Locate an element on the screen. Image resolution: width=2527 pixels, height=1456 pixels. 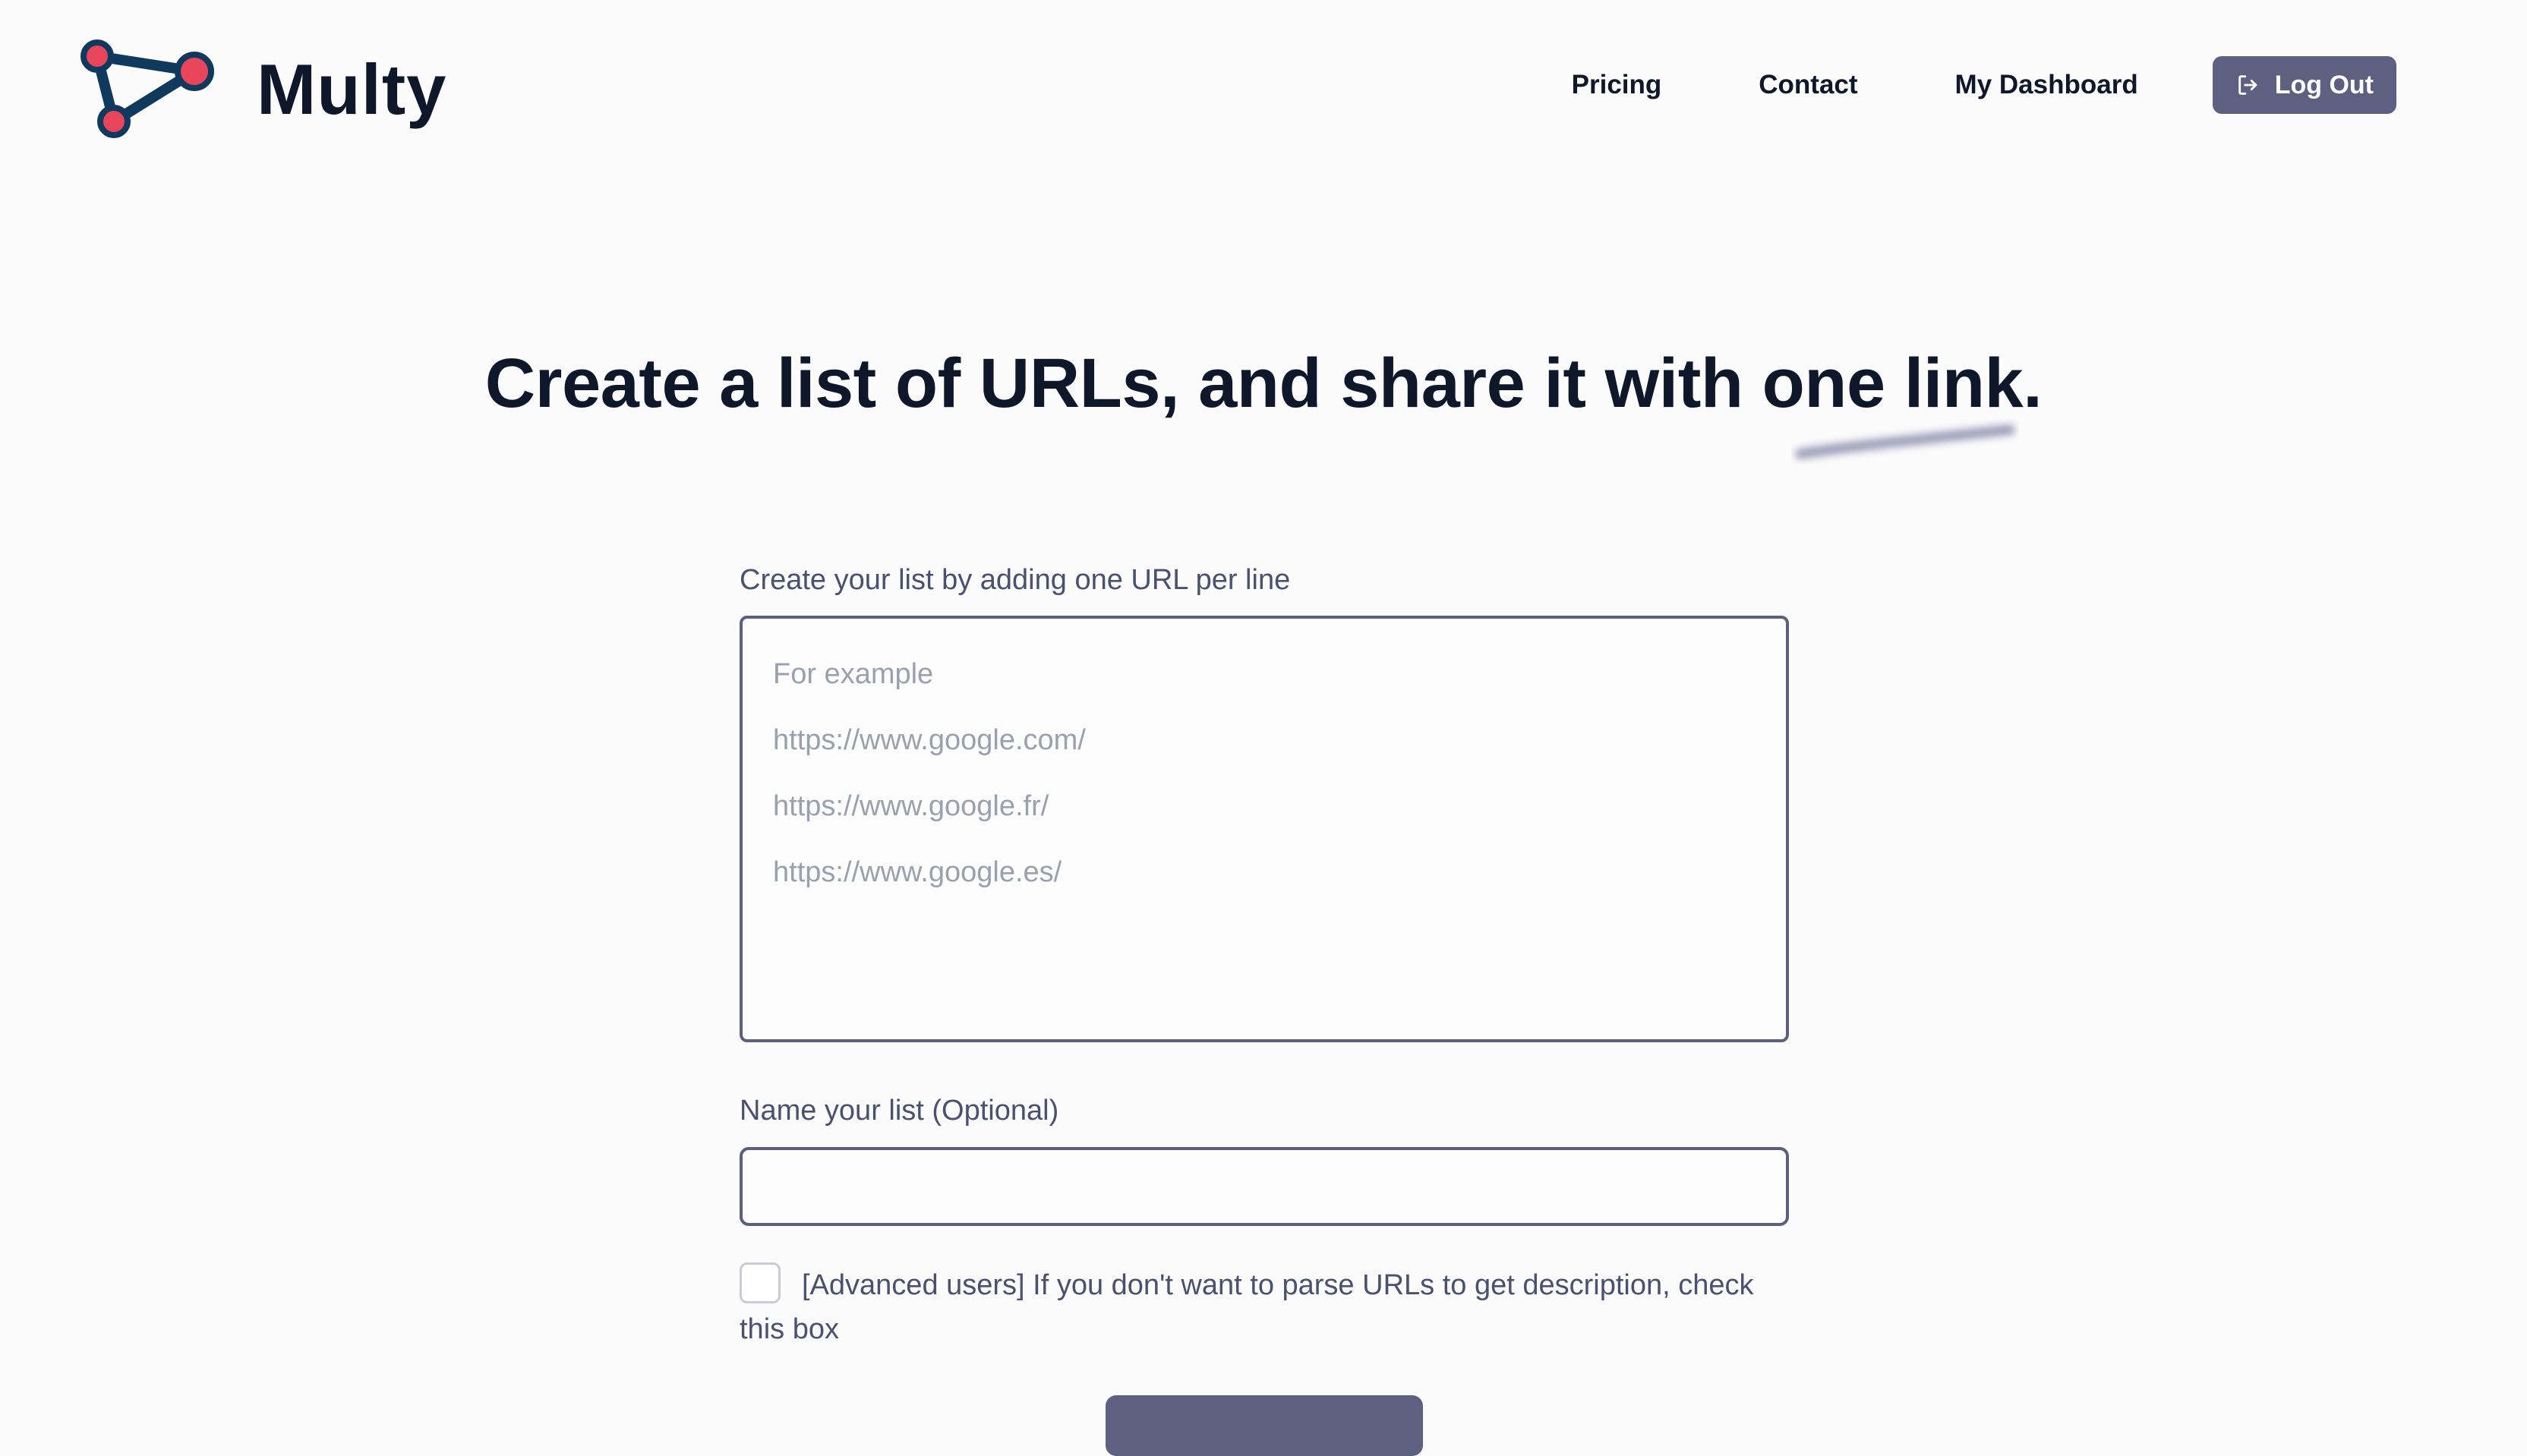
brand-logo-link: Multy is located at coordinates (262, 89).